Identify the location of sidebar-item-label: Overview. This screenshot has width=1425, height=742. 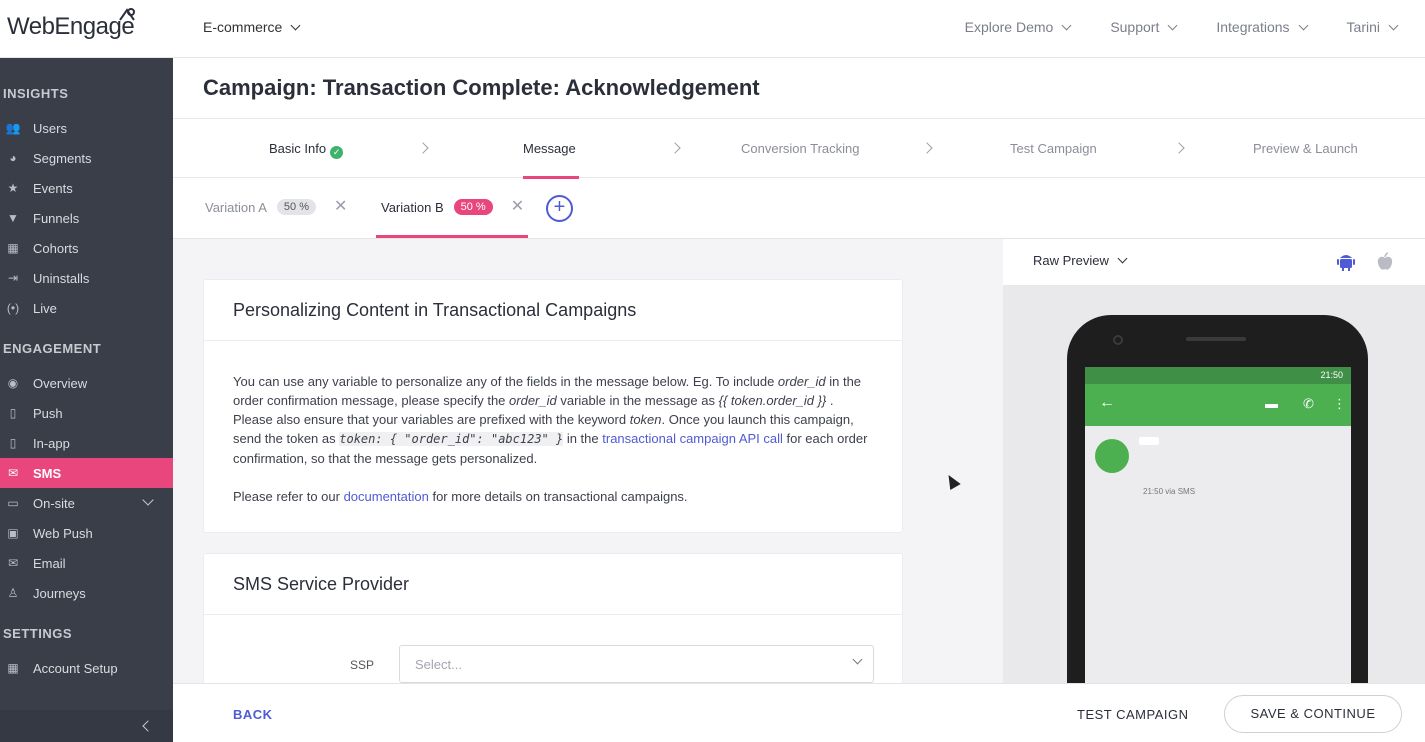
(60, 383).